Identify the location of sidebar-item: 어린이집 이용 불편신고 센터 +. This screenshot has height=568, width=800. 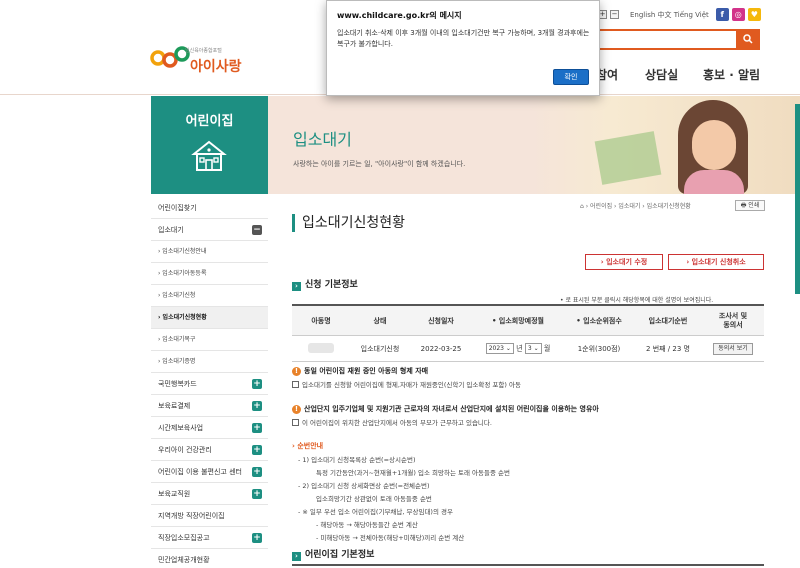
(209, 472).